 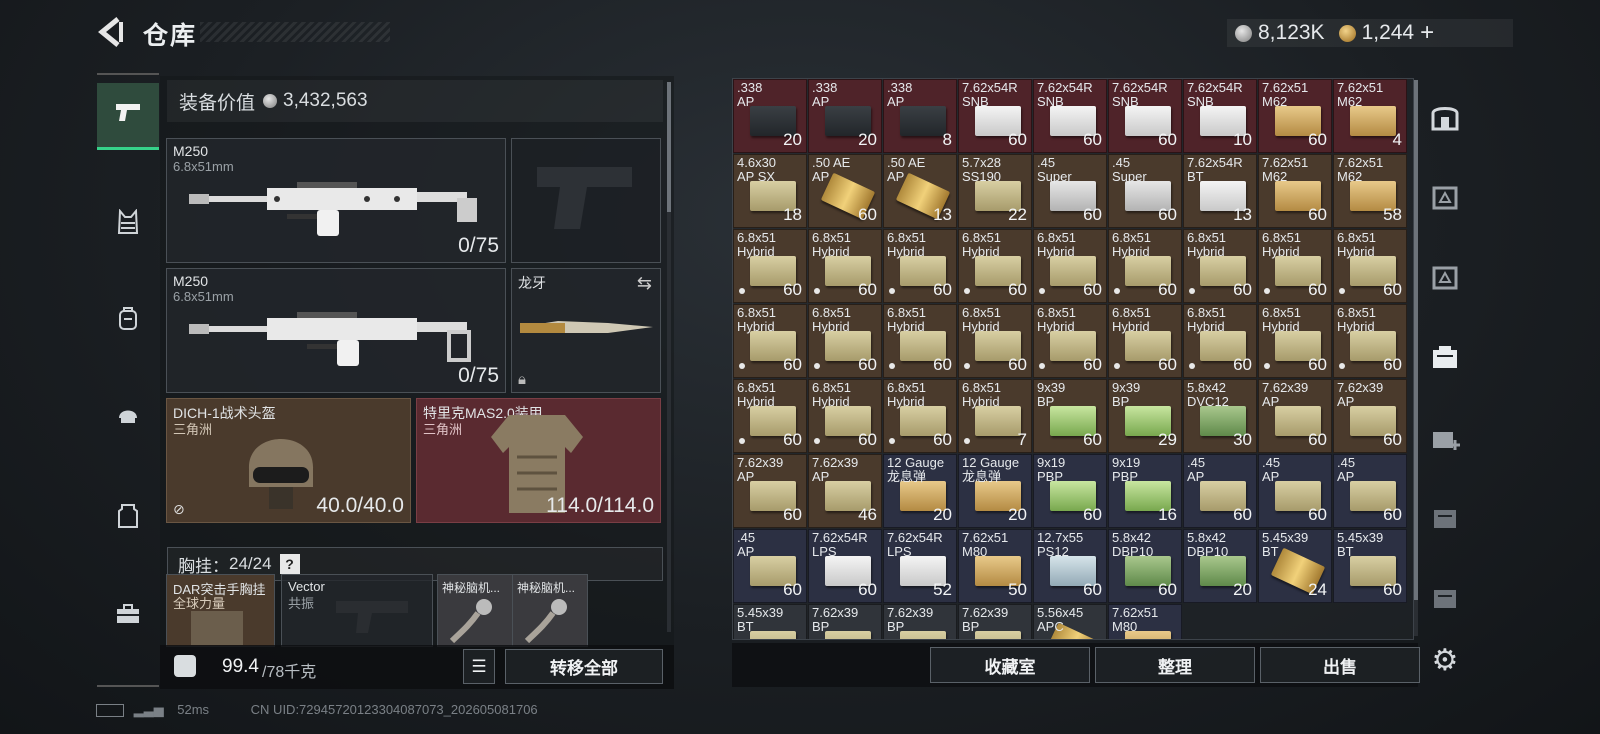 What do you see at coordinates (1070, 566) in the screenshot?
I see `ammo-item: 12.7x55 PS12 60` at bounding box center [1070, 566].